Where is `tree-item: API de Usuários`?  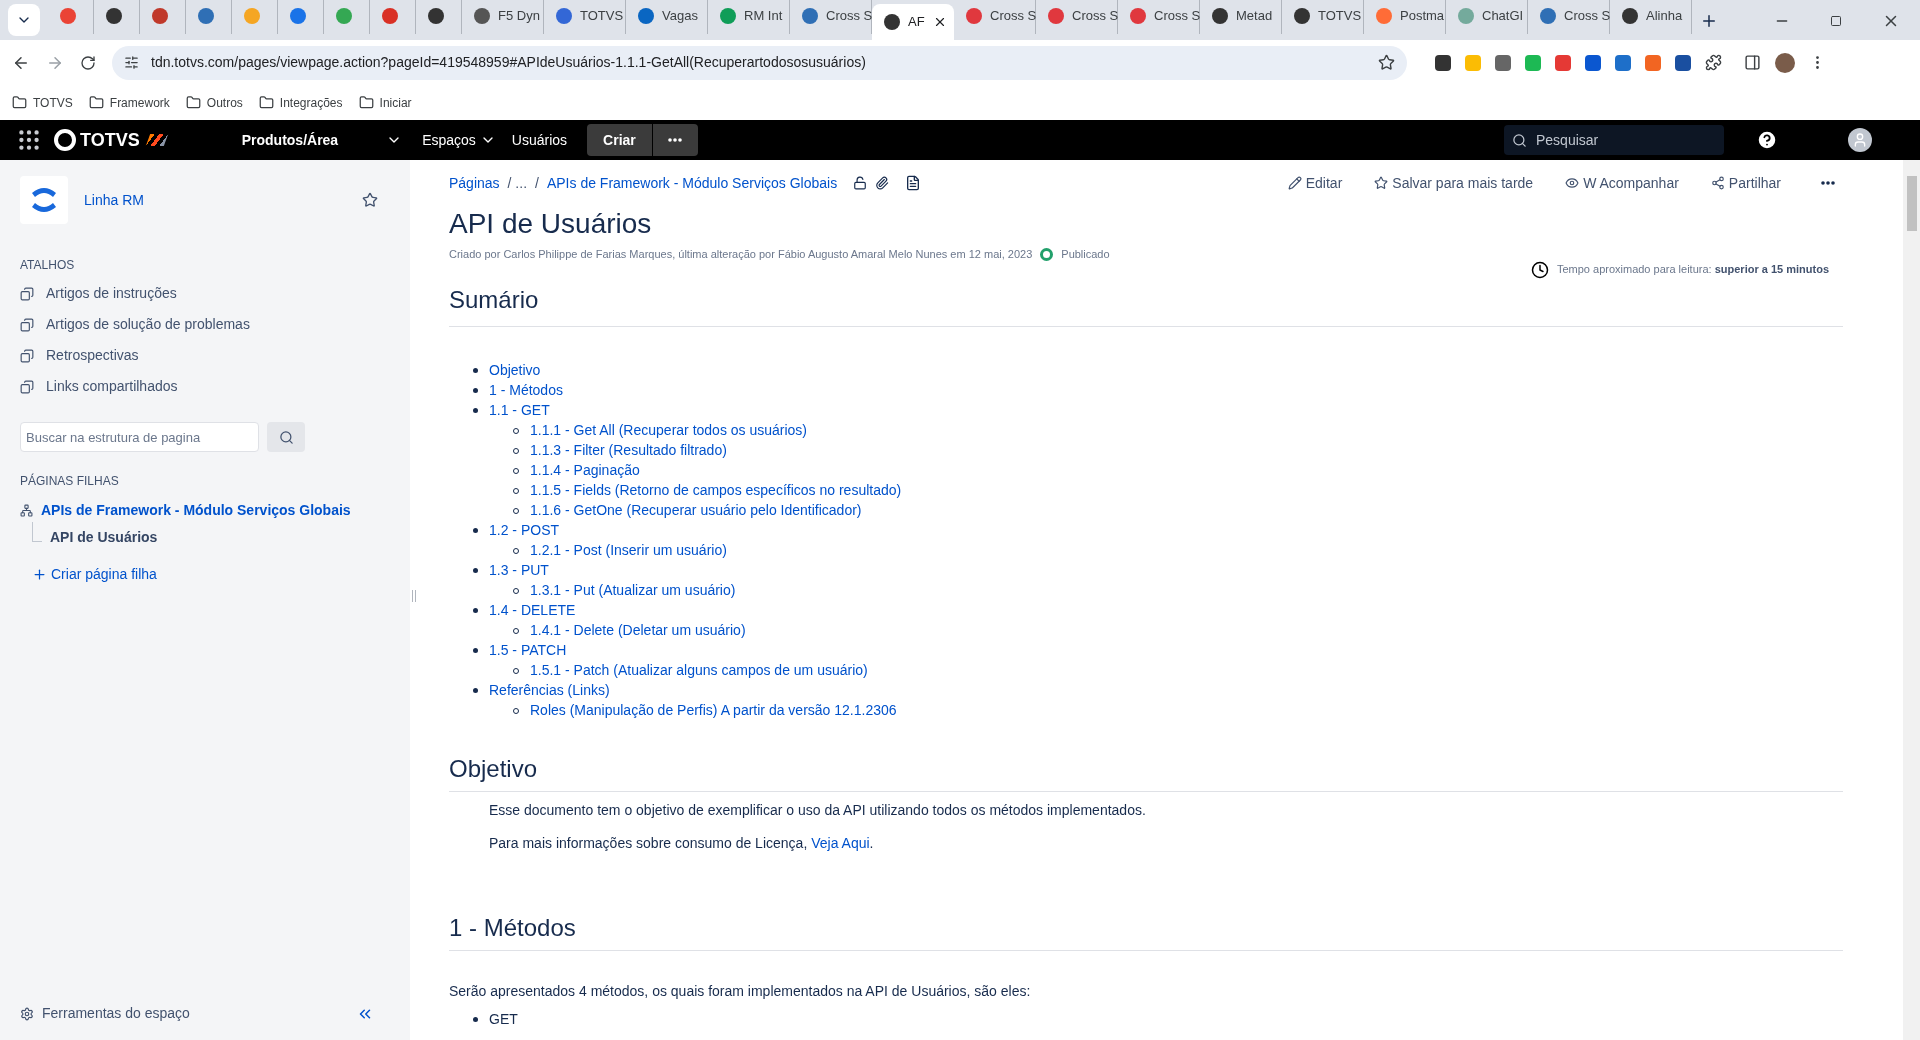 tree-item: API de Usuários is located at coordinates (104, 537).